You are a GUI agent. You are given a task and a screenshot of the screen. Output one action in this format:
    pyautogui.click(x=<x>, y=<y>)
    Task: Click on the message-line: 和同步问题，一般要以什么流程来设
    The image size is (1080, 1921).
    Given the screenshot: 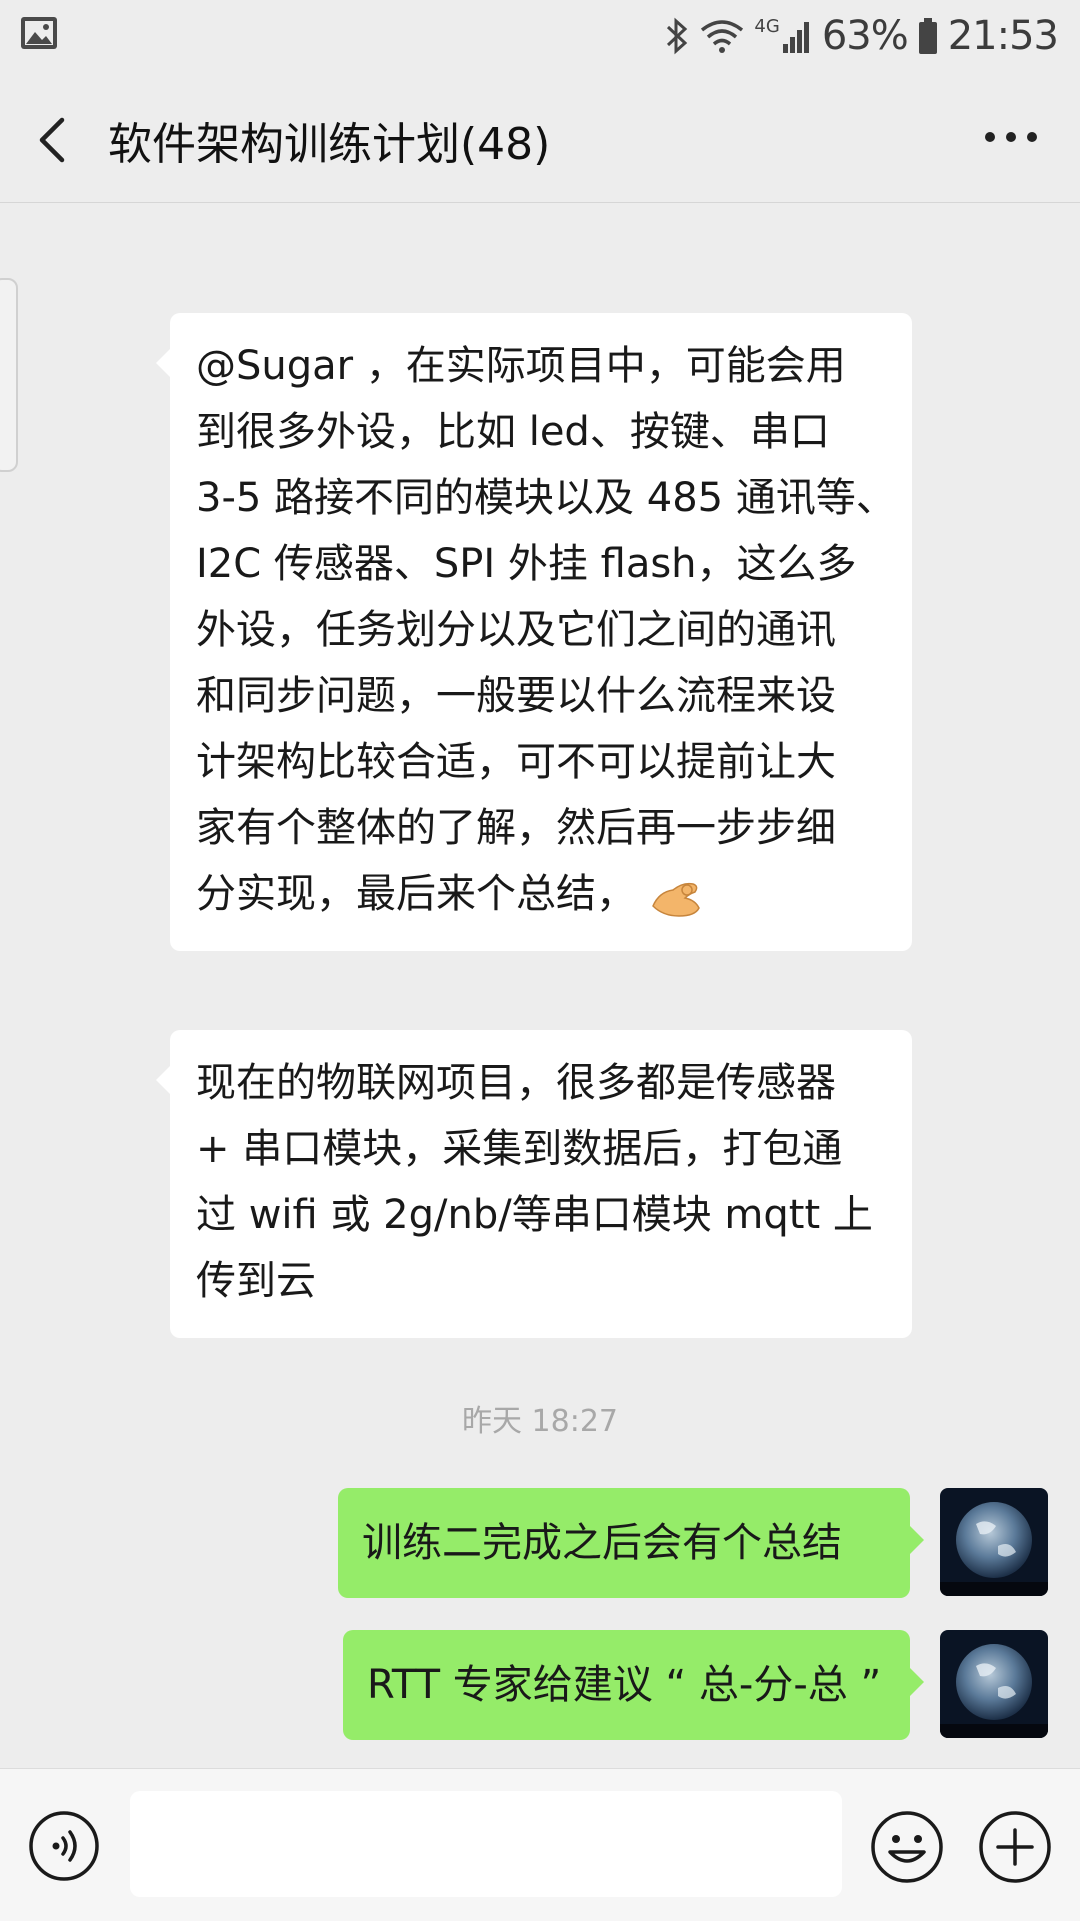 What is the action you would take?
    pyautogui.click(x=516, y=696)
    